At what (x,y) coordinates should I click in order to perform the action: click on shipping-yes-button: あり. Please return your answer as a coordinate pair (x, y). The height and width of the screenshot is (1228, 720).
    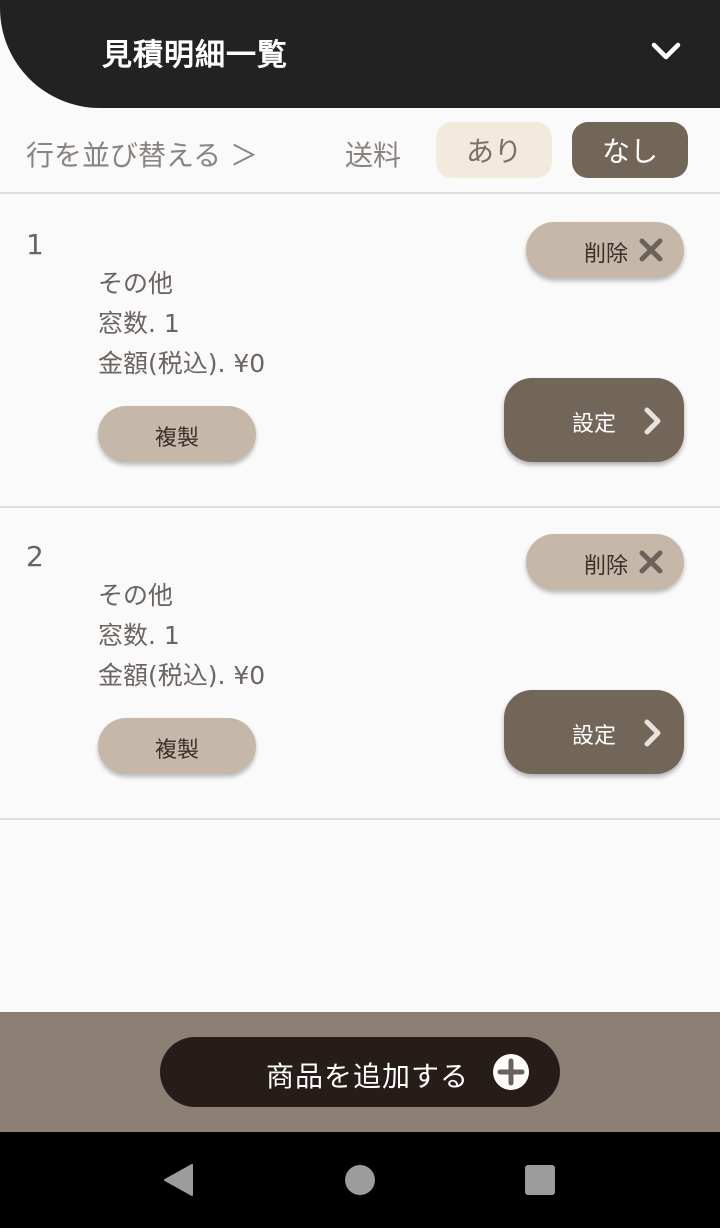
    Looking at the image, I should click on (494, 150).